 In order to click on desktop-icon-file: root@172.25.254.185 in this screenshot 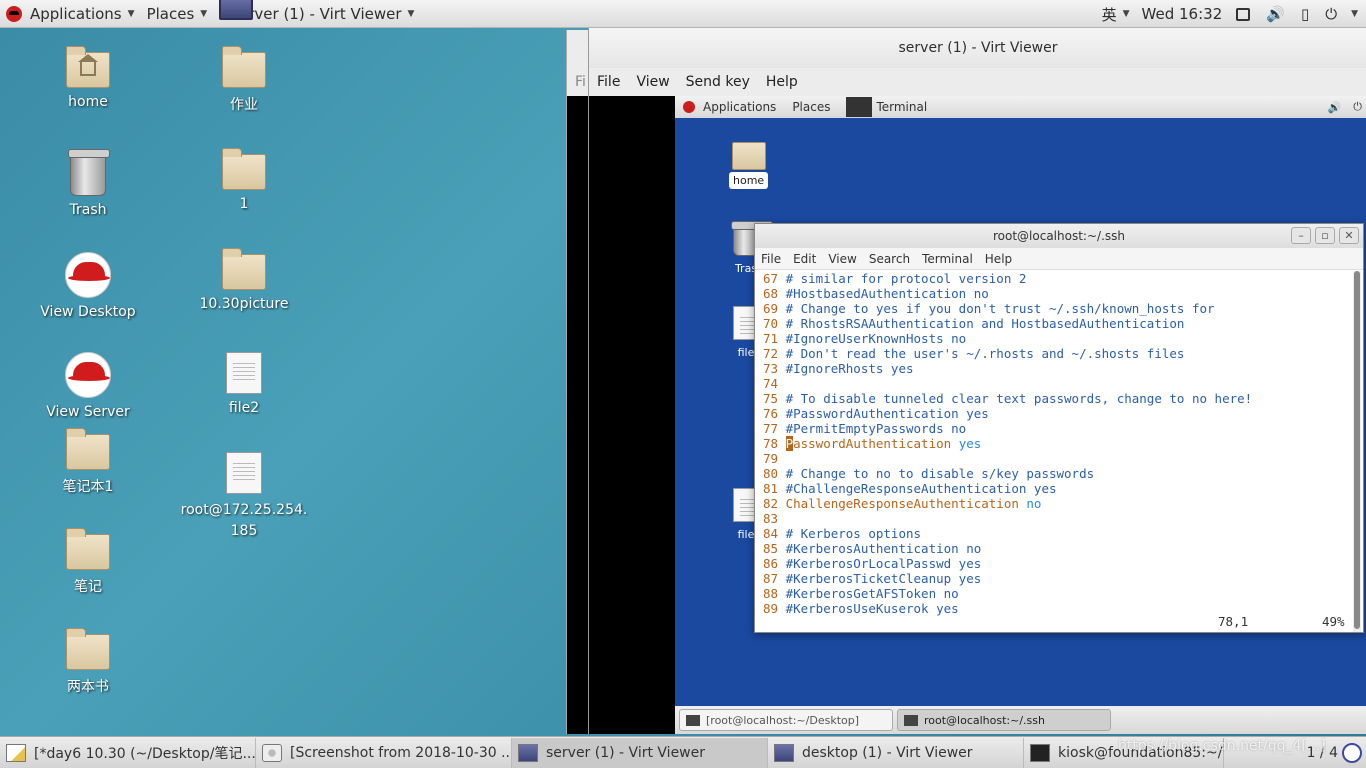, I will do `click(244, 497)`.